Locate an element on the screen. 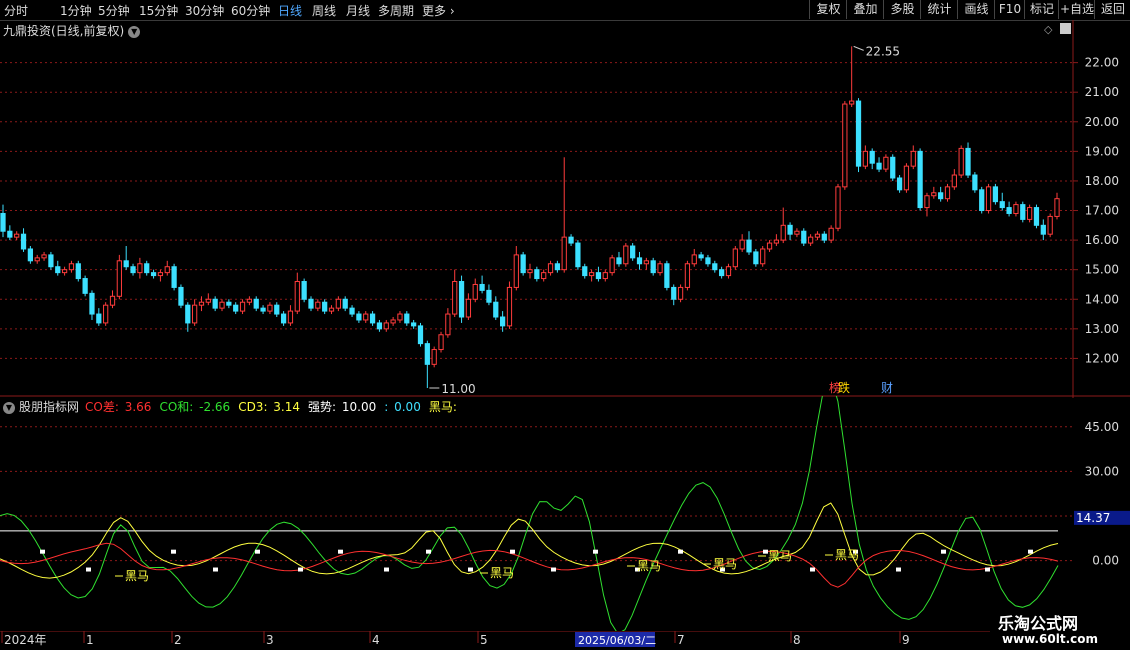 The height and width of the screenshot is (650, 1130). price-label: 15.00 is located at coordinates (1102, 270).